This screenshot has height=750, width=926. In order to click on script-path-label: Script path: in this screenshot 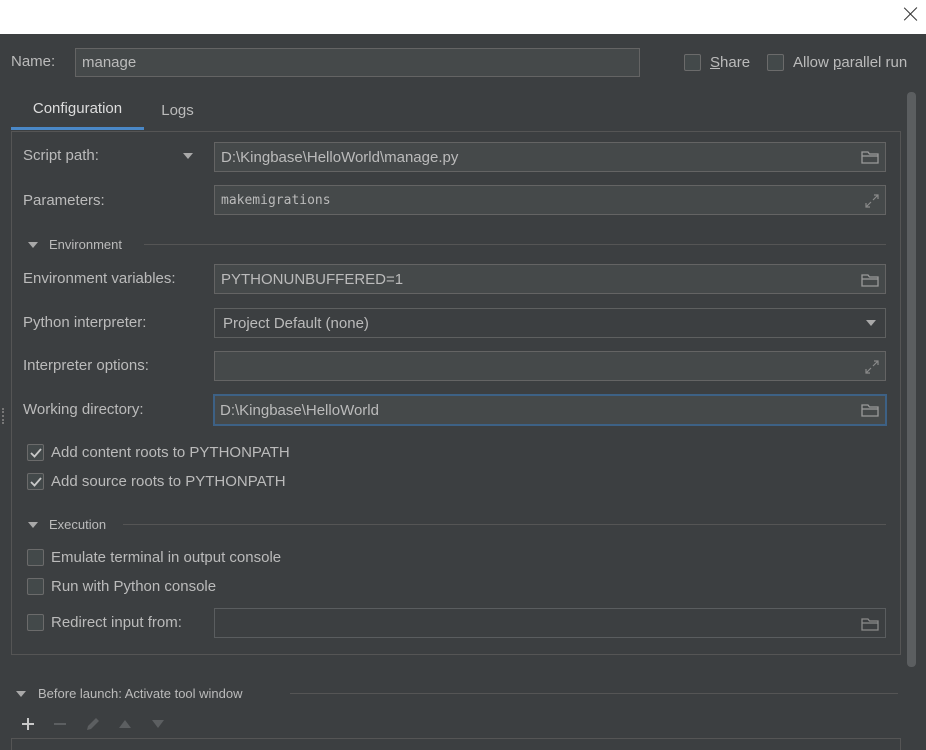, I will do `click(61, 155)`.